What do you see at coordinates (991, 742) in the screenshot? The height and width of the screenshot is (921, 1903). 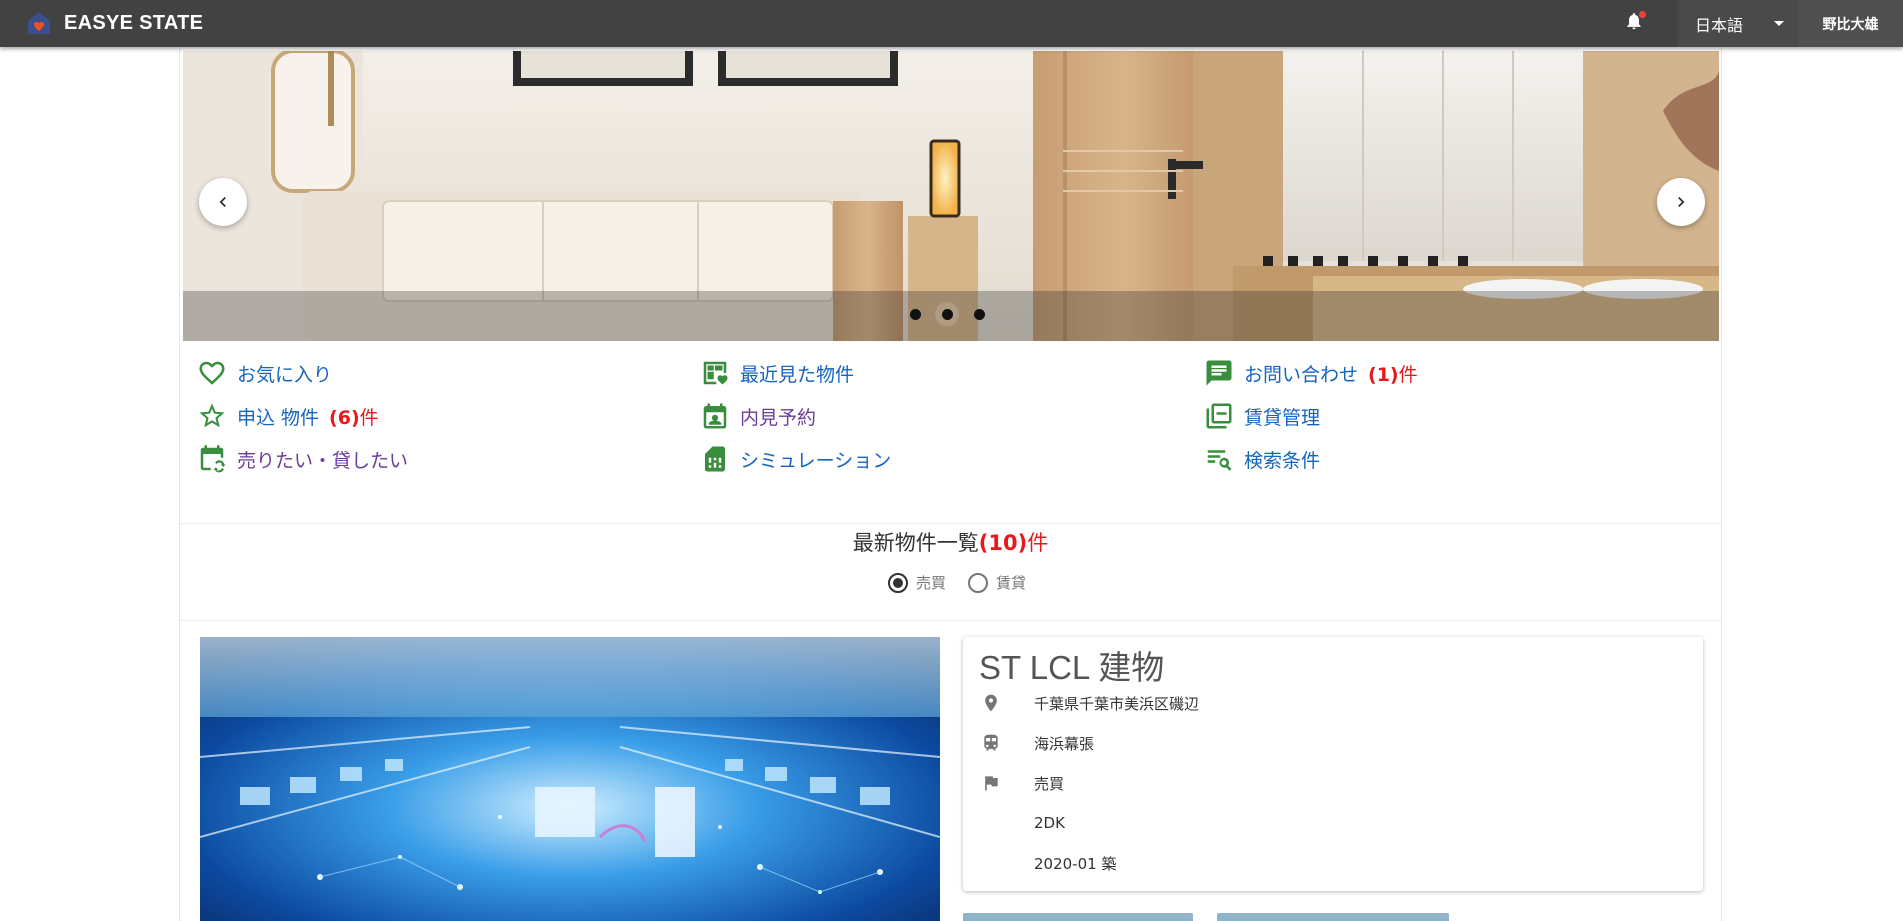 I see `train-icon` at bounding box center [991, 742].